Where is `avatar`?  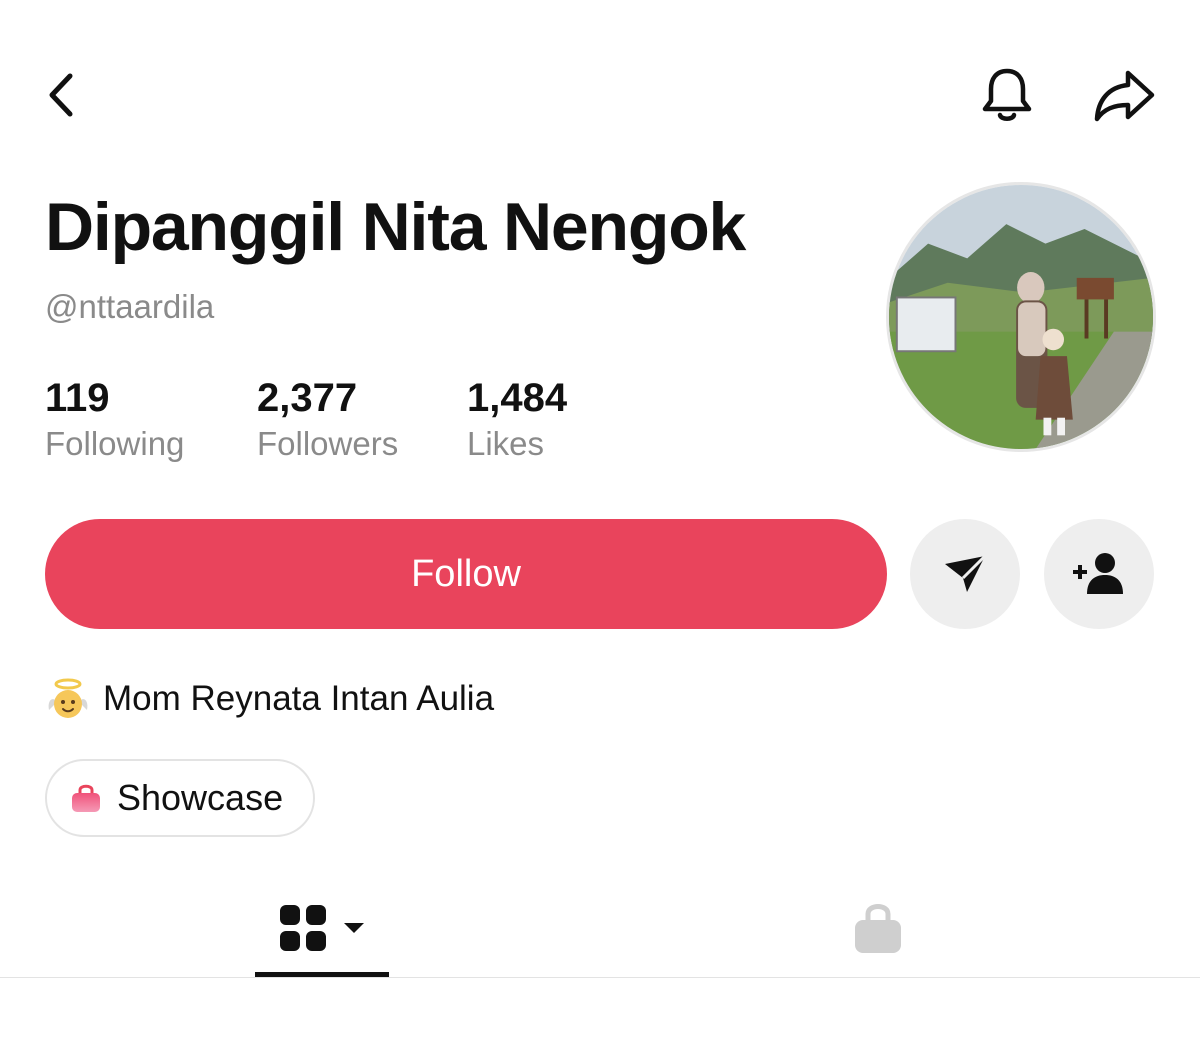 avatar is located at coordinates (1021, 317).